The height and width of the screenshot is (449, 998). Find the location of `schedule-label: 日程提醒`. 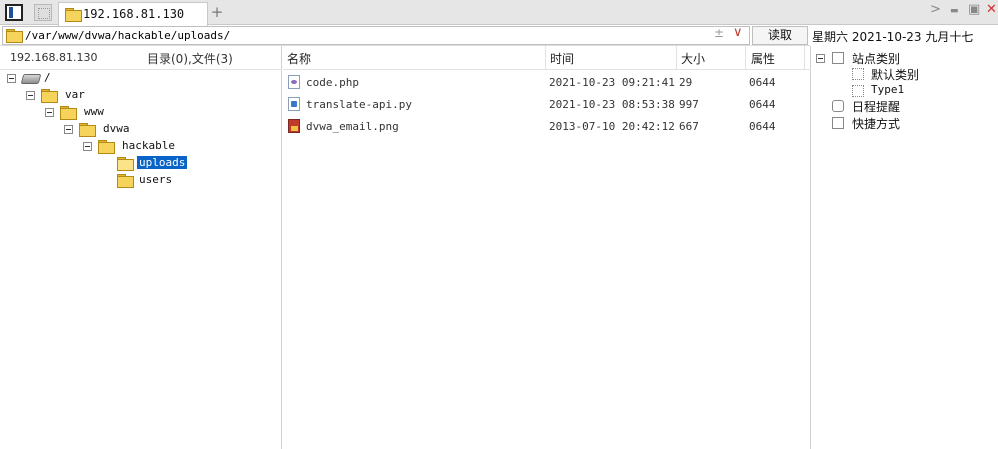

schedule-label: 日程提醒 is located at coordinates (876, 107).